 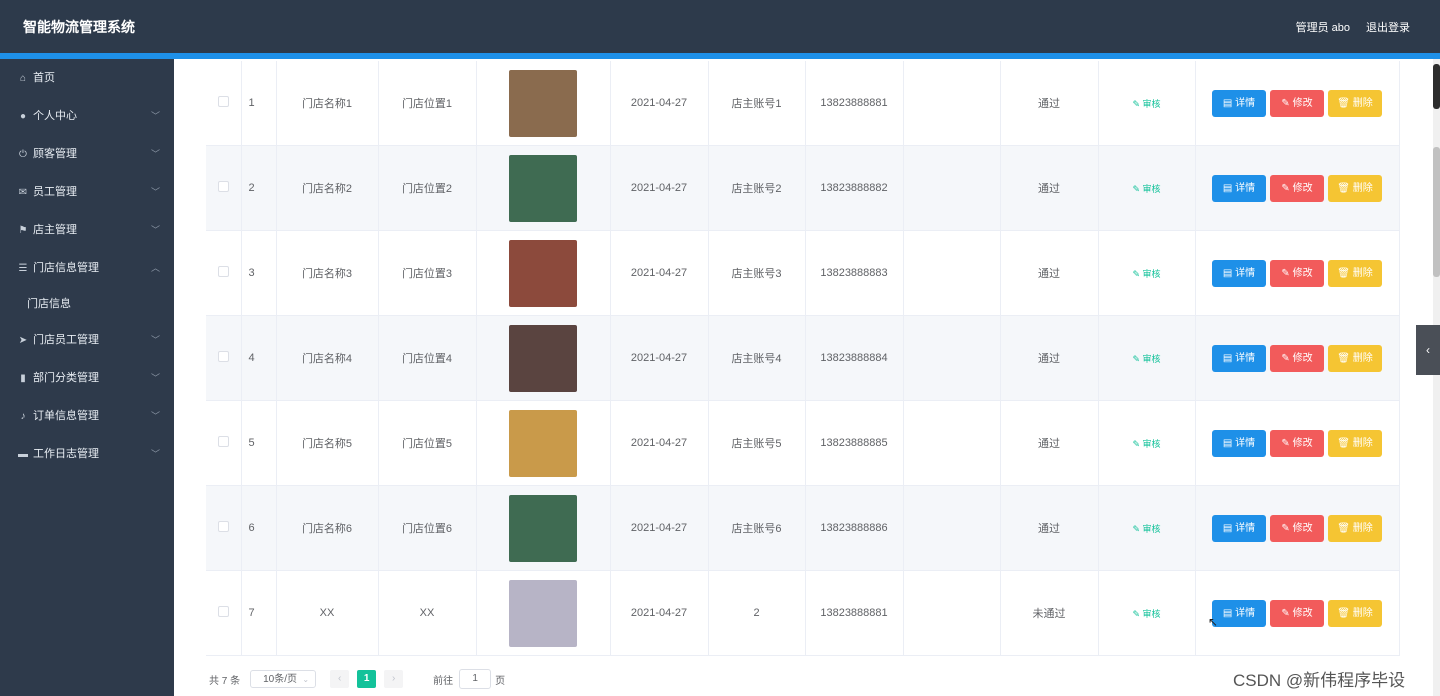 I want to click on sidebar-item-label: 首页, so click(x=44, y=78).